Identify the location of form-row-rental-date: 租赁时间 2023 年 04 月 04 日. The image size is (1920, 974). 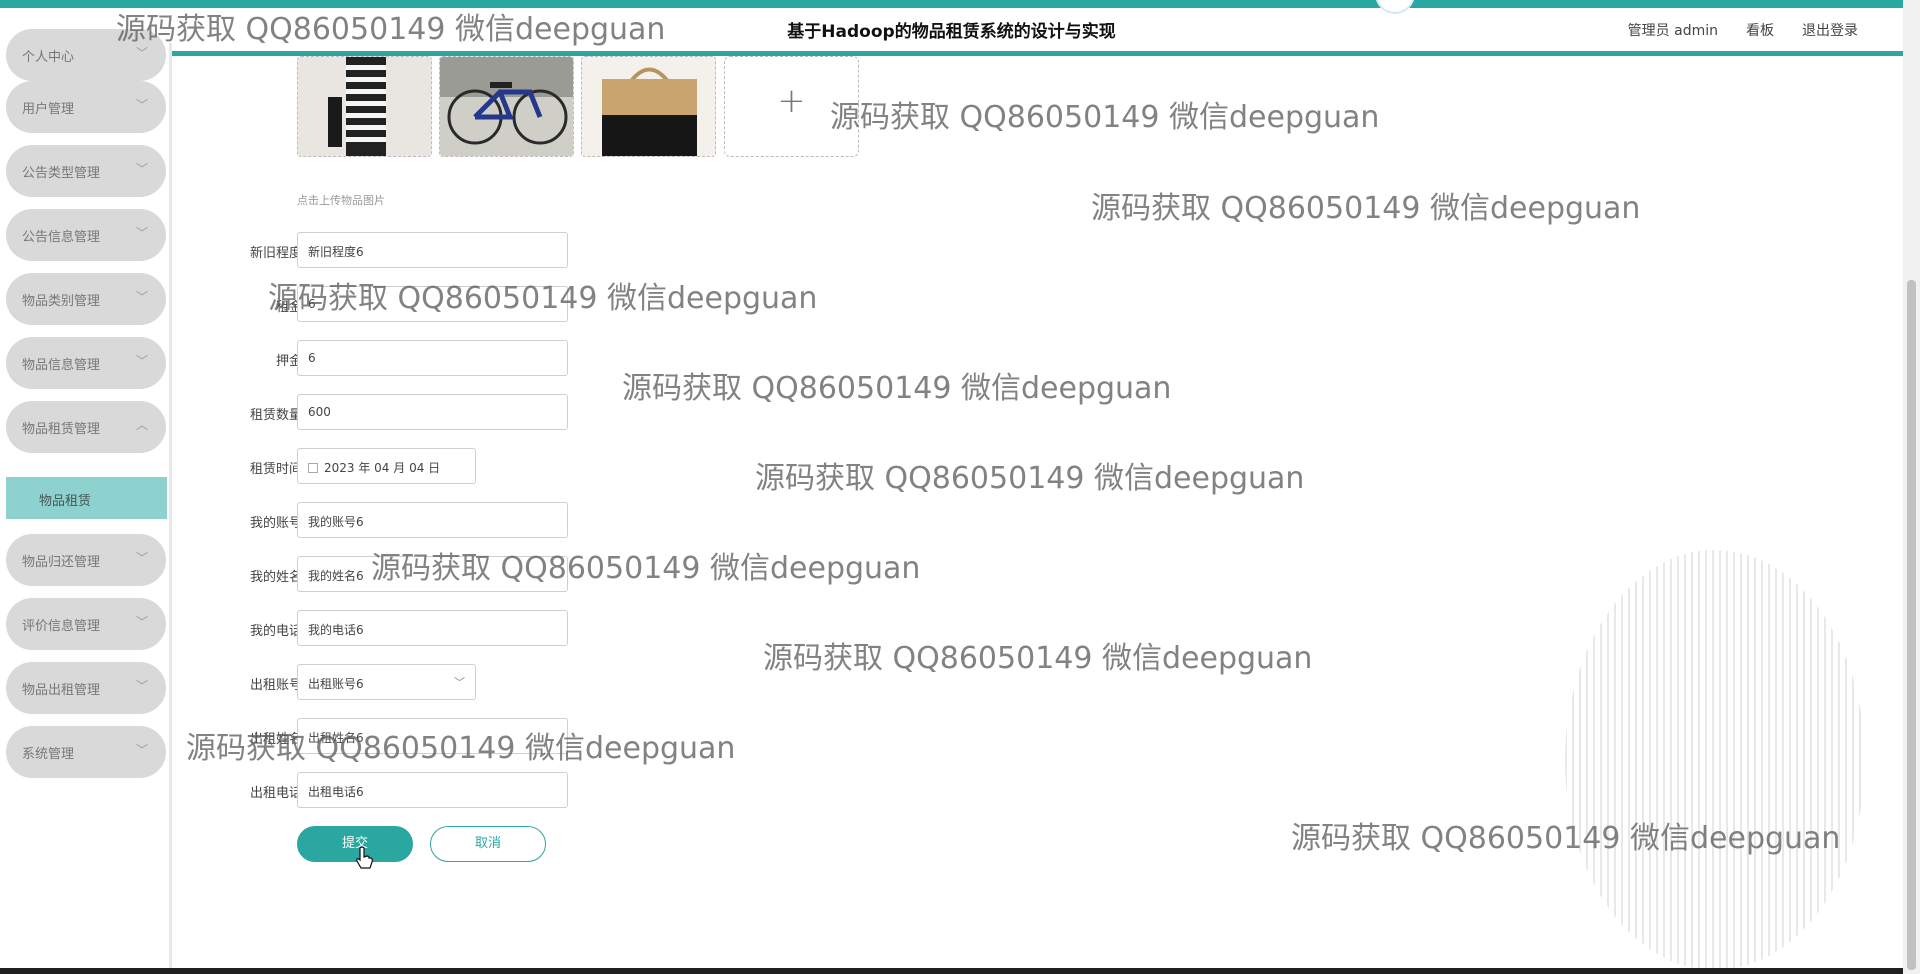
(475, 466).